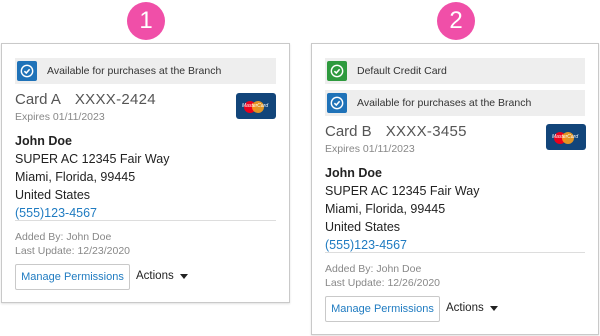 The image size is (600, 336). I want to click on card-name: Card B, so click(348, 131).